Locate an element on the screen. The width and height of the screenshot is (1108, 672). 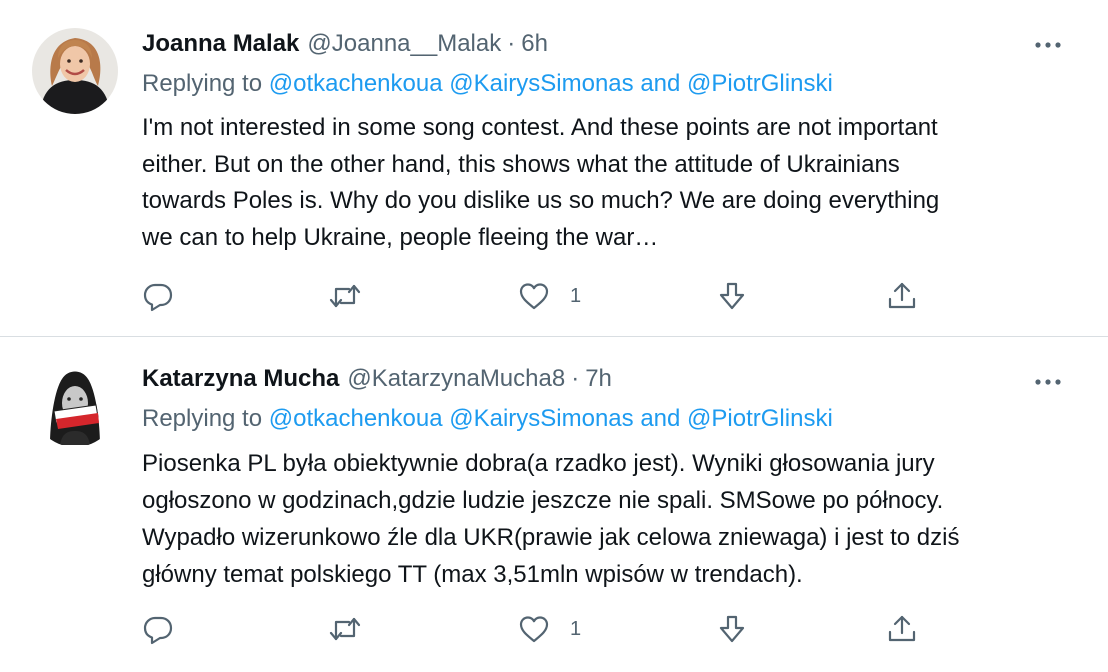
avatar-illustration-icon is located at coordinates (75, 404).